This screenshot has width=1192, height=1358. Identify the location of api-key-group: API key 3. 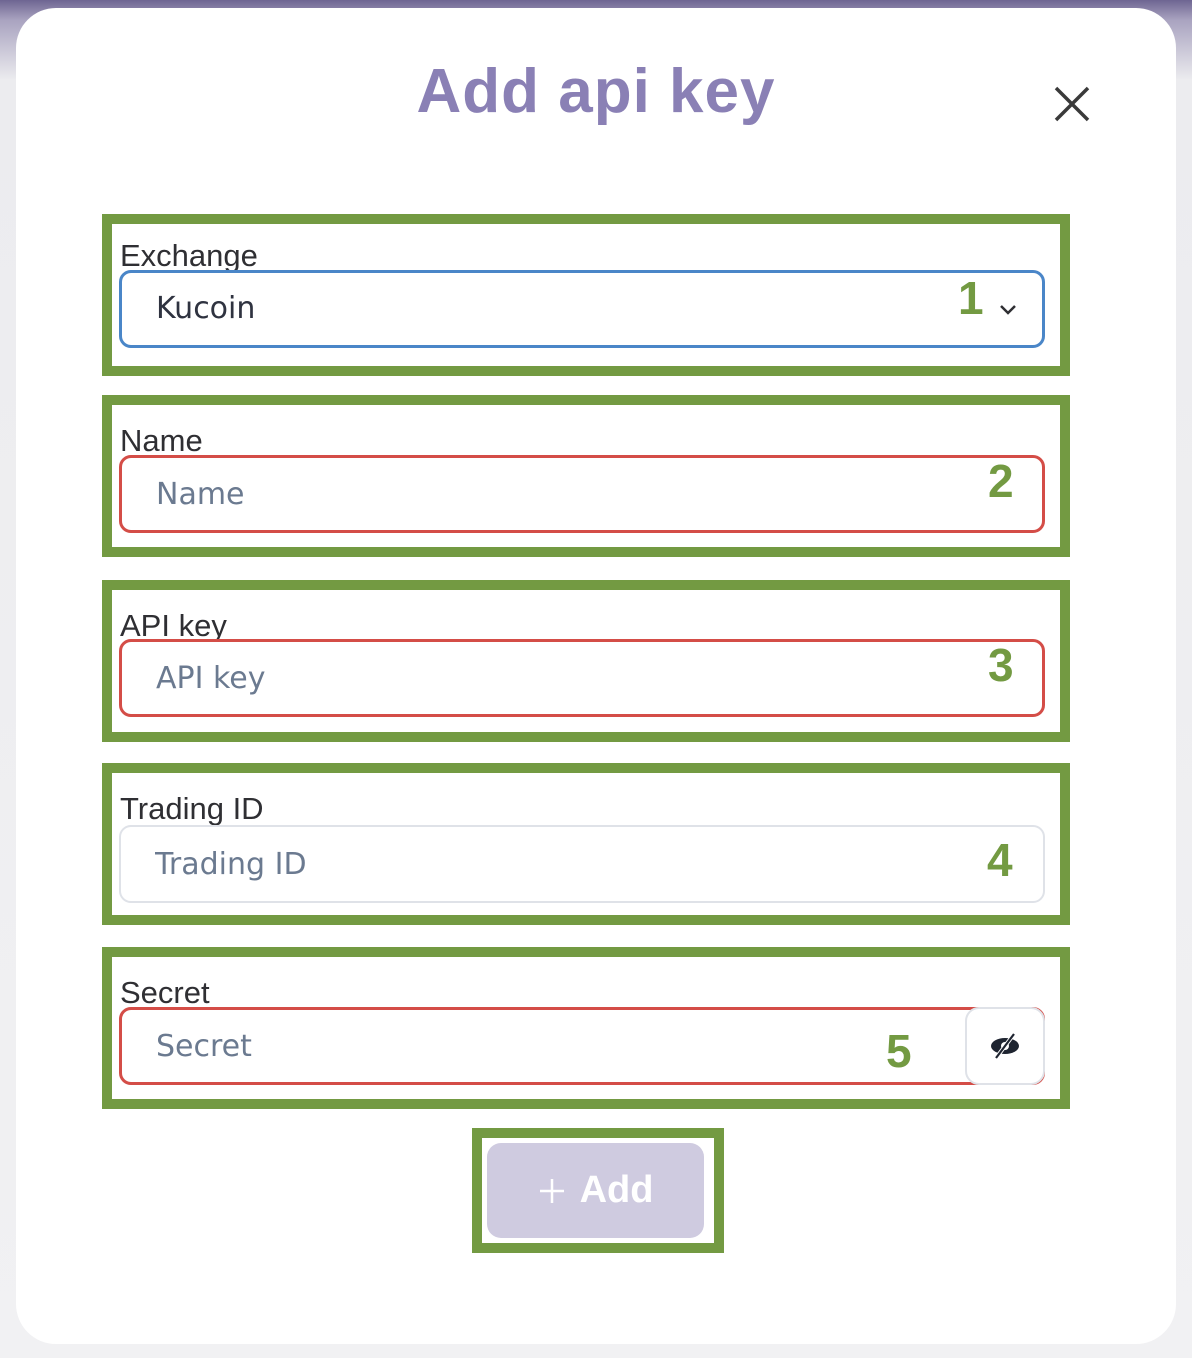
(586, 661).